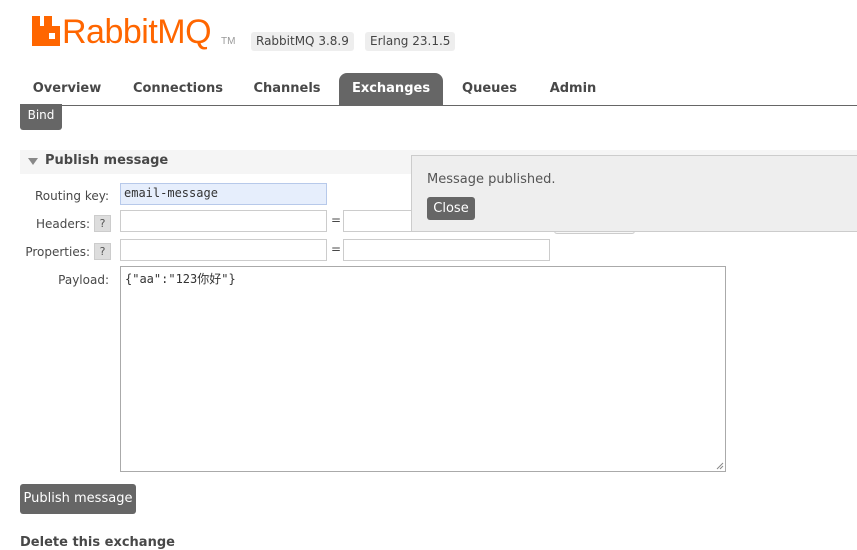 This screenshot has width=857, height=550. Describe the element at coordinates (33, 161) in the screenshot. I see `collapse-triangle-icon` at that location.